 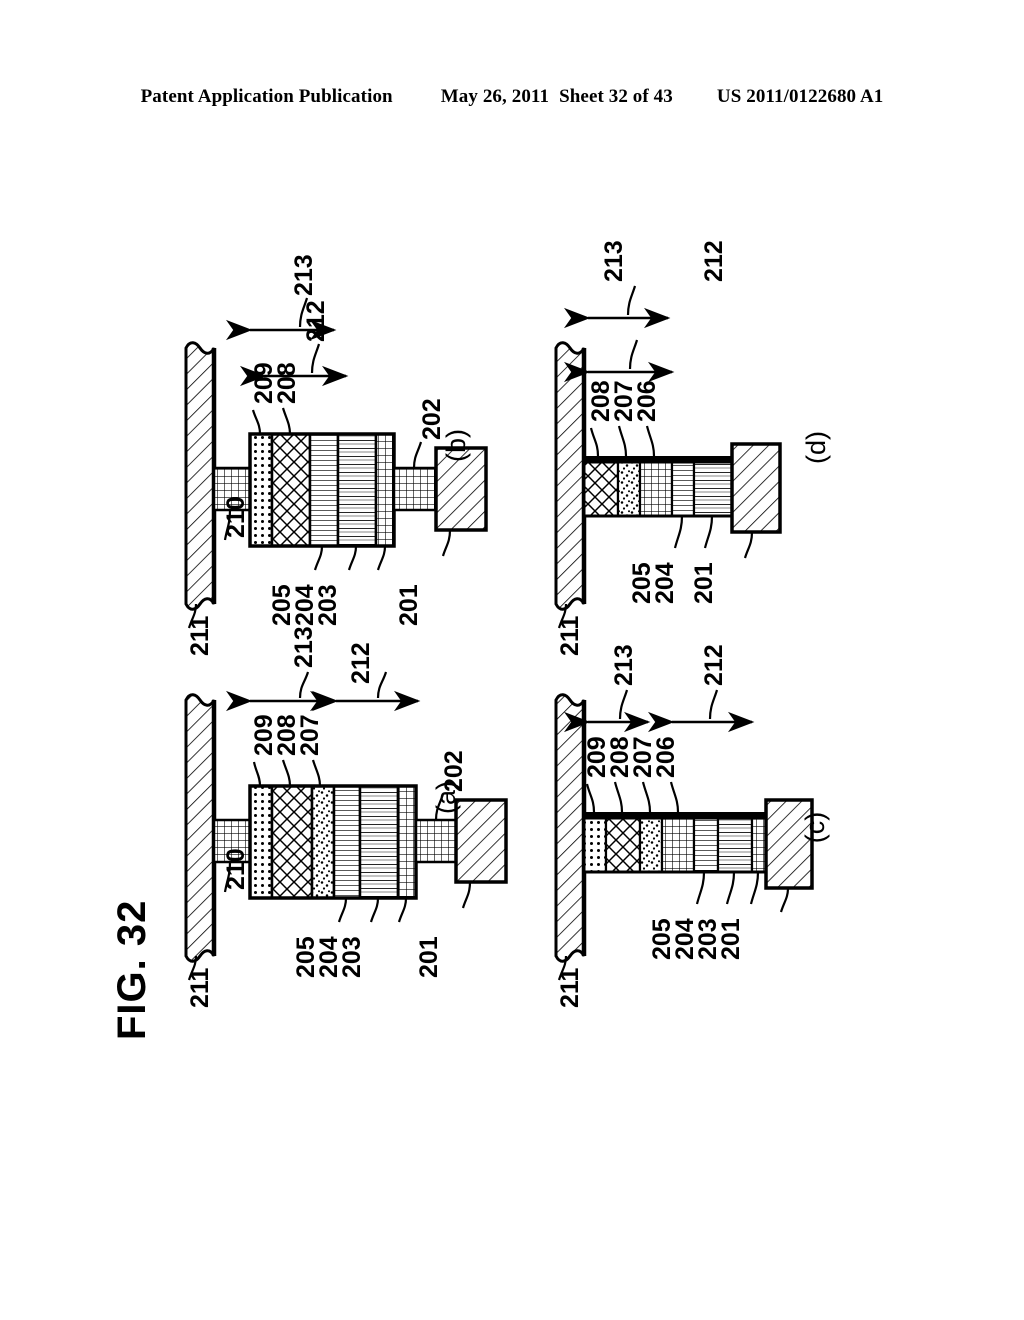 What do you see at coordinates (816, 447) in the screenshot?
I see `panel-letter-d: (d)` at bounding box center [816, 447].